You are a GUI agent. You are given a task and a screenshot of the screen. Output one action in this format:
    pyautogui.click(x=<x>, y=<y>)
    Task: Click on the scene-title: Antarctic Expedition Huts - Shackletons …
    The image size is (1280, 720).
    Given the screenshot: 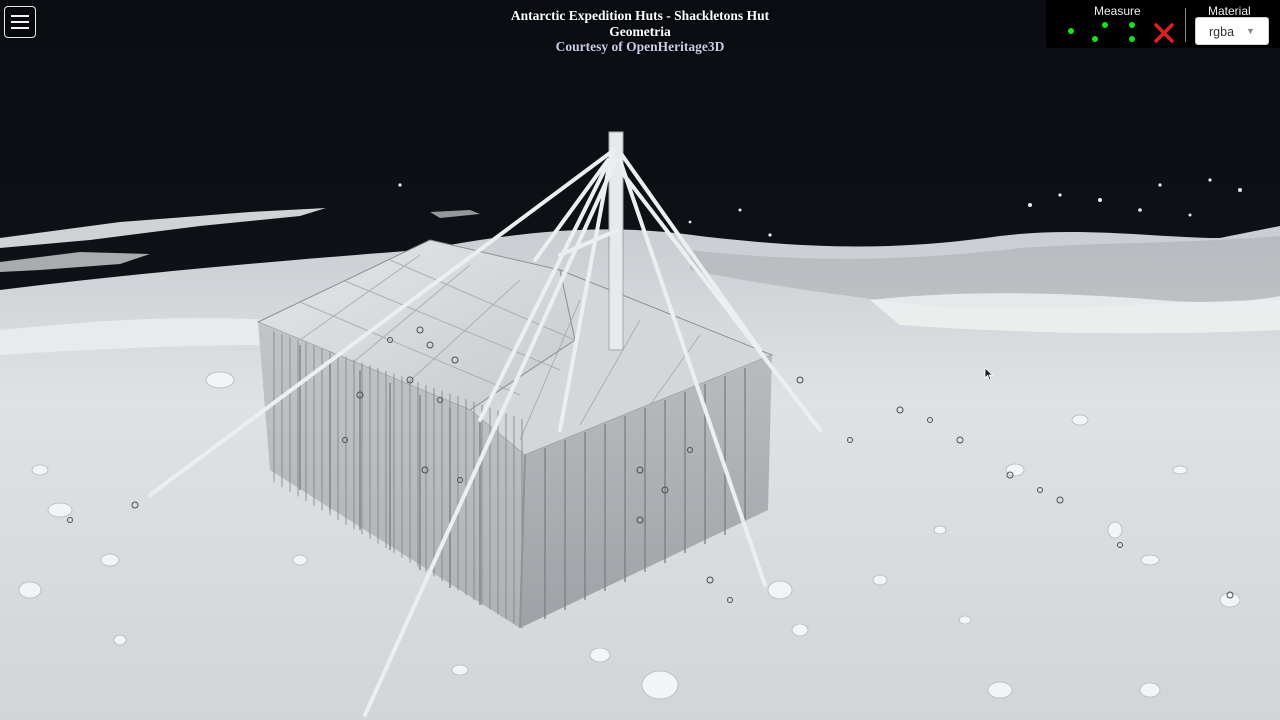 What is the action you would take?
    pyautogui.click(x=640, y=15)
    